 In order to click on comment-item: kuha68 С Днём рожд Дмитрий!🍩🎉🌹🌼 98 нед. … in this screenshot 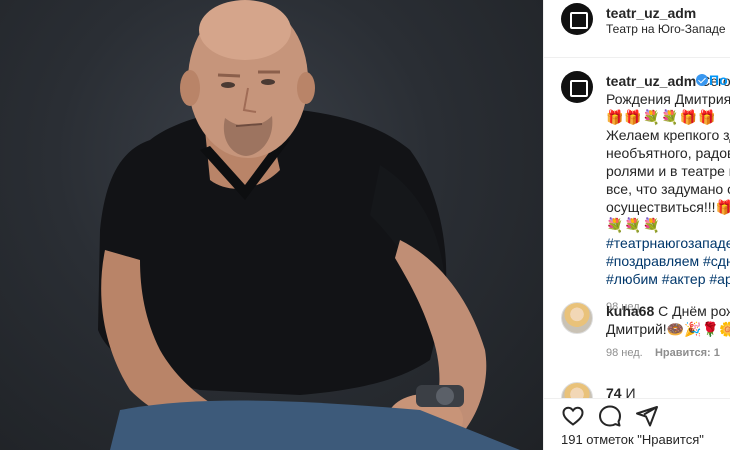, I will do `click(668, 332)`.